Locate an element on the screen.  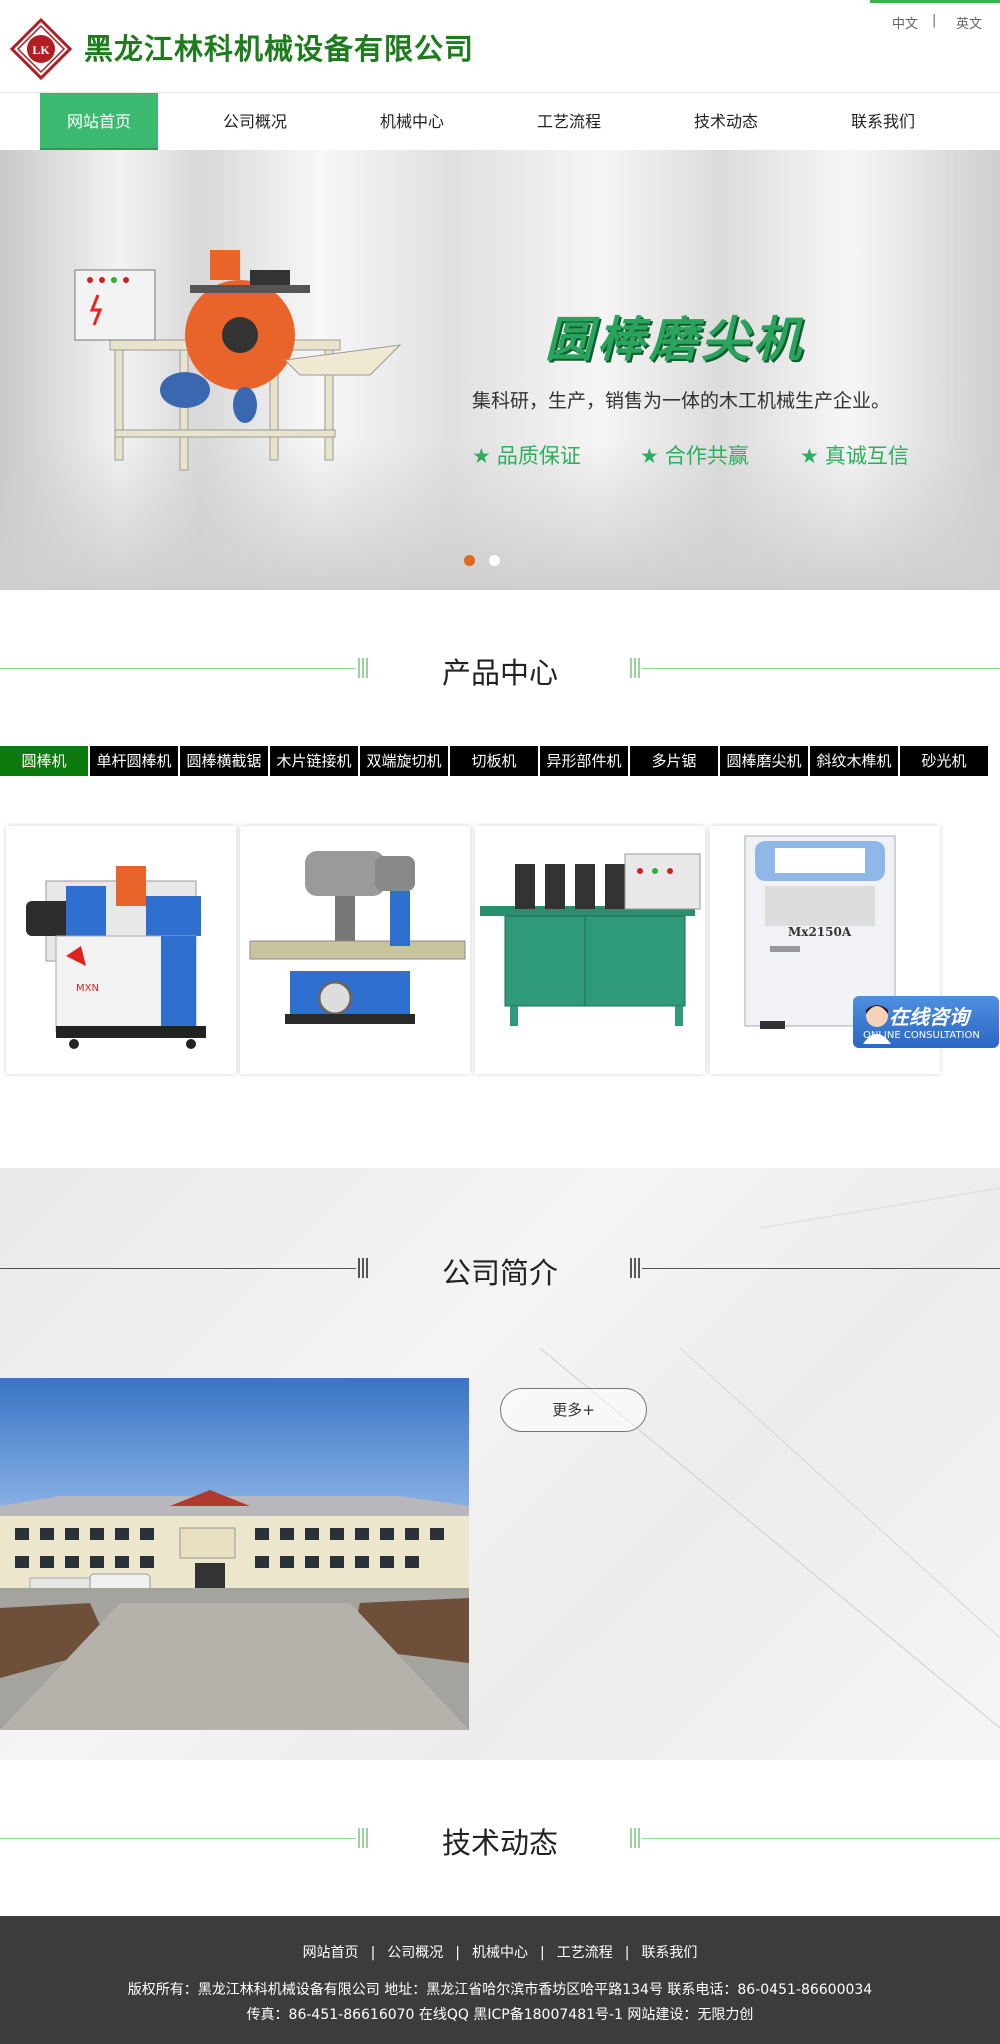
nav-home: 网站首页 is located at coordinates (99, 122).